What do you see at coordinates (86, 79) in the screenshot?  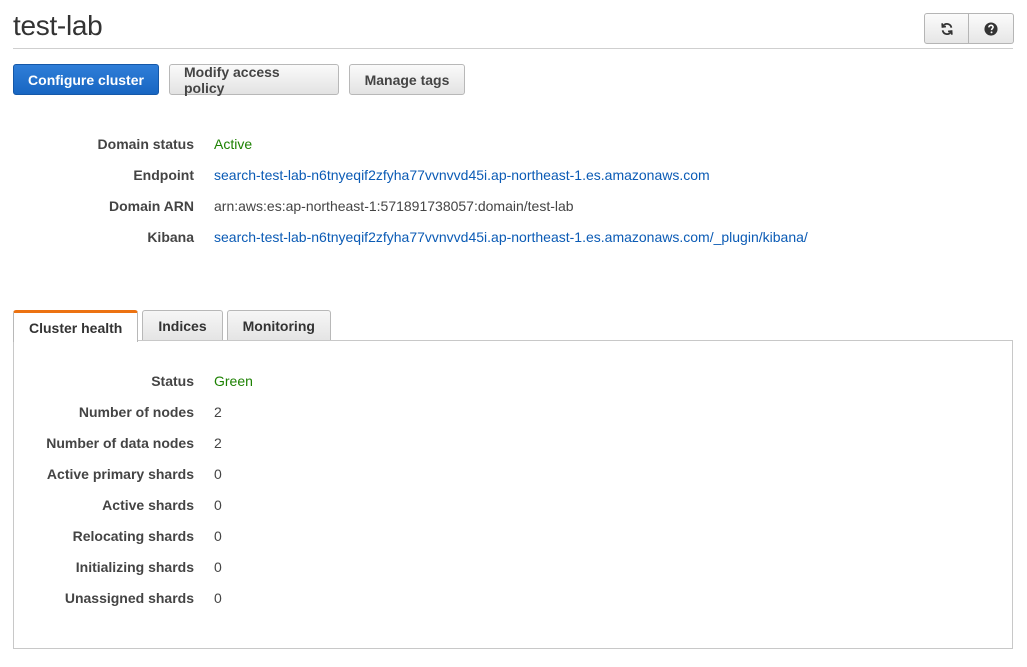 I see `configure-cluster-button: Configure cluster` at bounding box center [86, 79].